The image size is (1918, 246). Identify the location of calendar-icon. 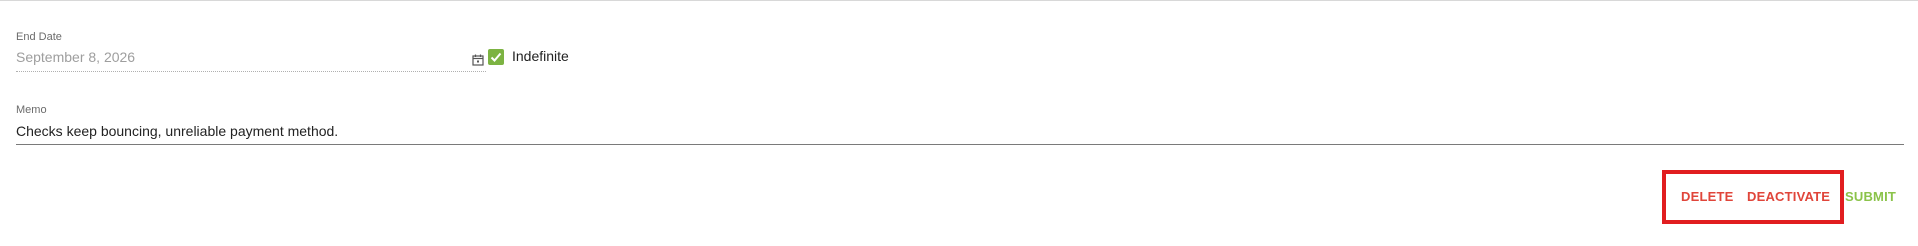
(478, 60).